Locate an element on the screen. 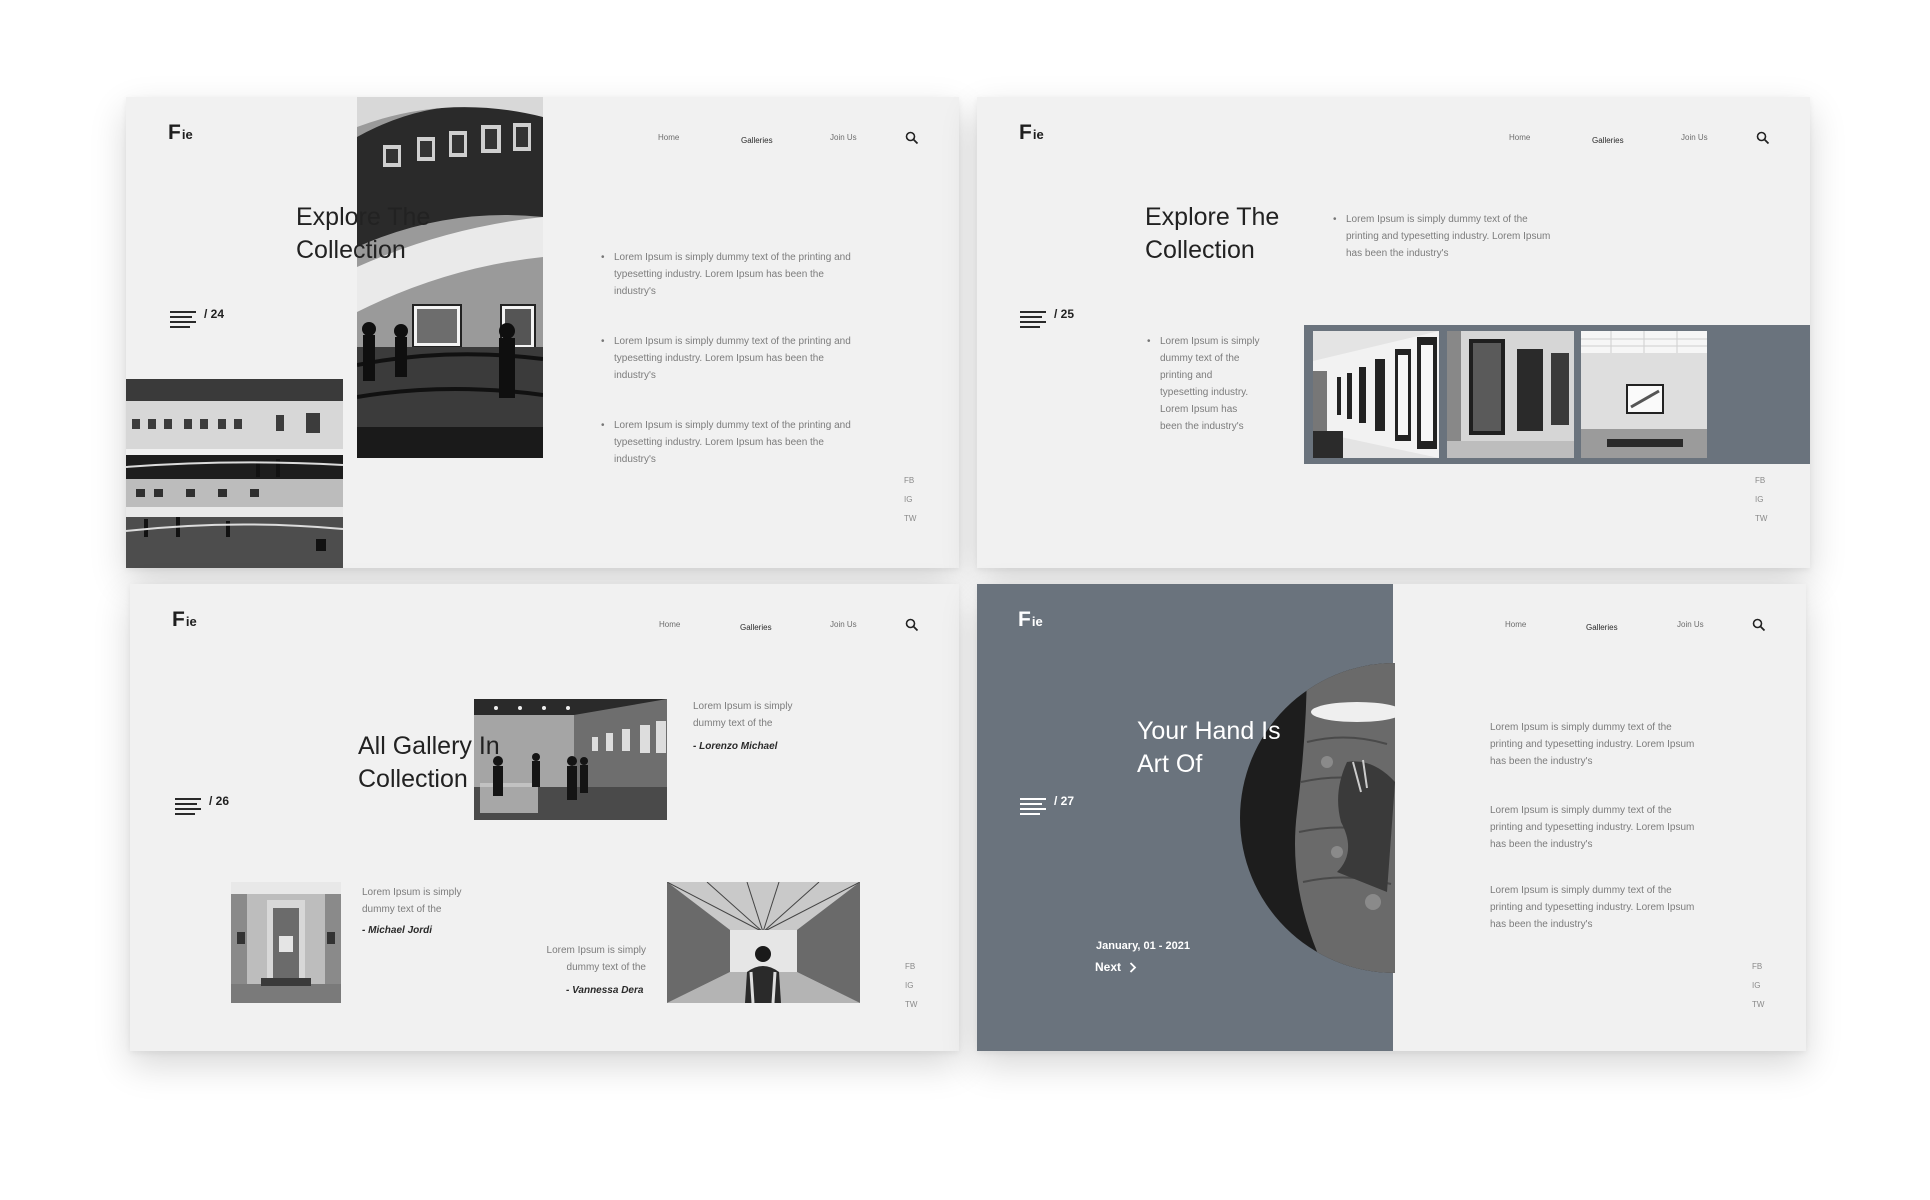  page-indicator: / 26 is located at coordinates (205, 805).